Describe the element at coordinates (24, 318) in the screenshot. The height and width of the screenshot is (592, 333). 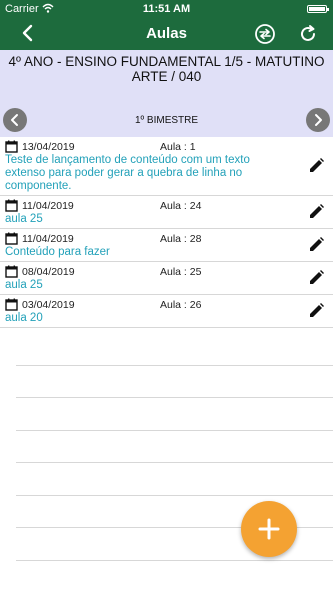
I see `lesson-content: aula 20` at that location.